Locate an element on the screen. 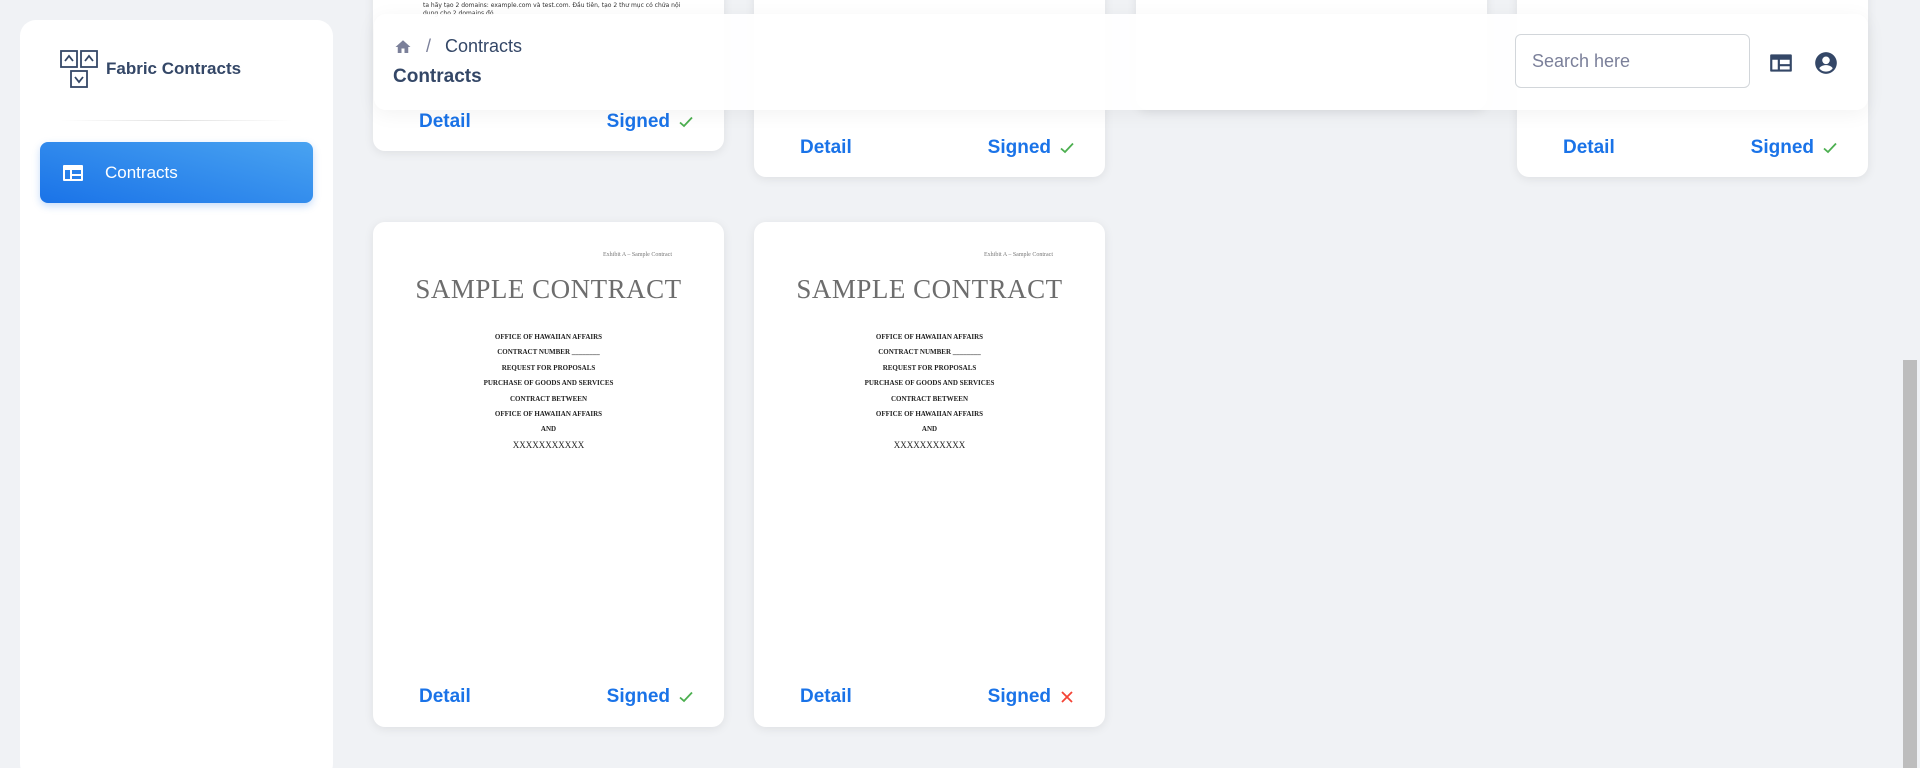  scrollbar-thumb is located at coordinates (1910, 564).